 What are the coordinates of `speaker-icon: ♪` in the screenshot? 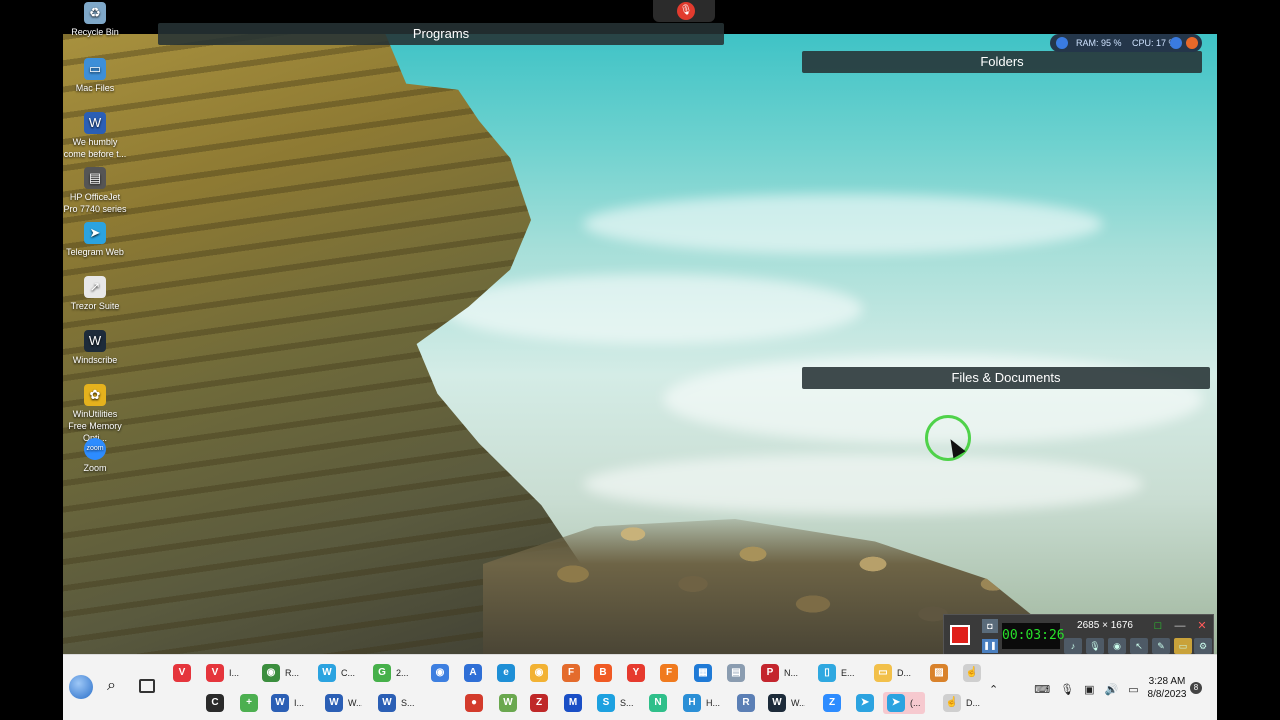 It's located at (1073, 646).